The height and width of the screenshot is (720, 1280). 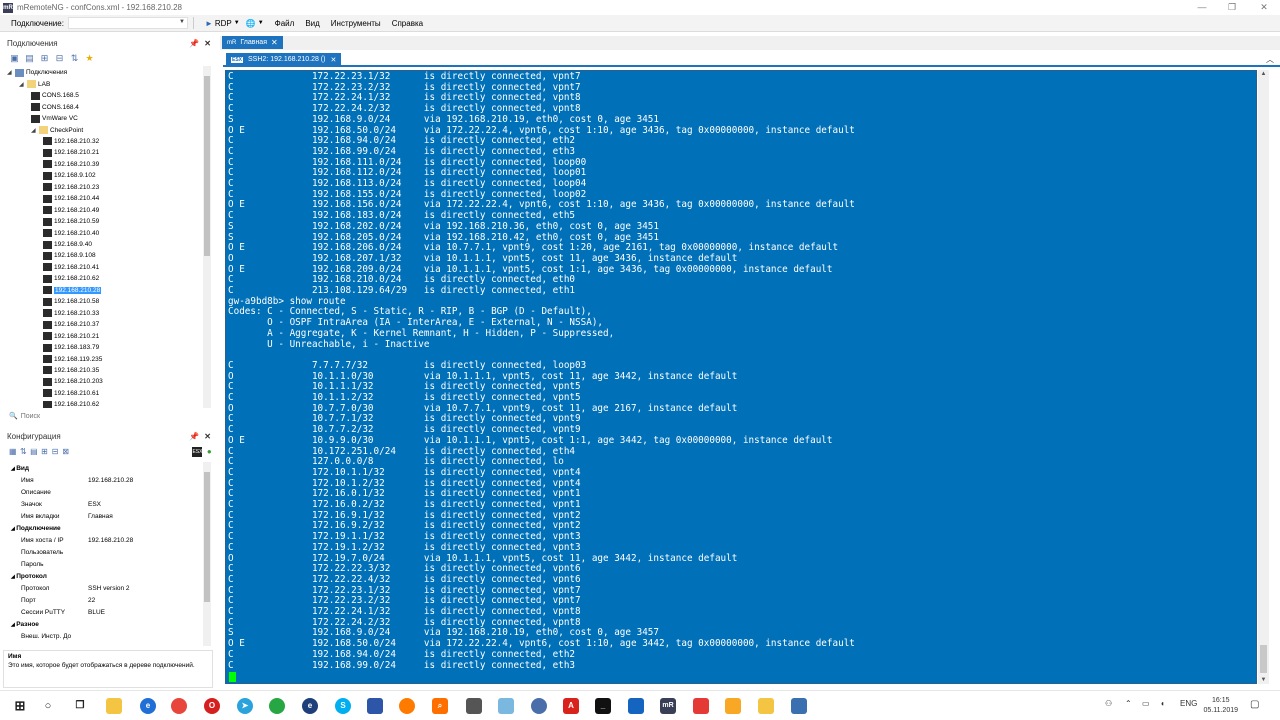 I want to click on chrome-icon, so click(x=179, y=706).